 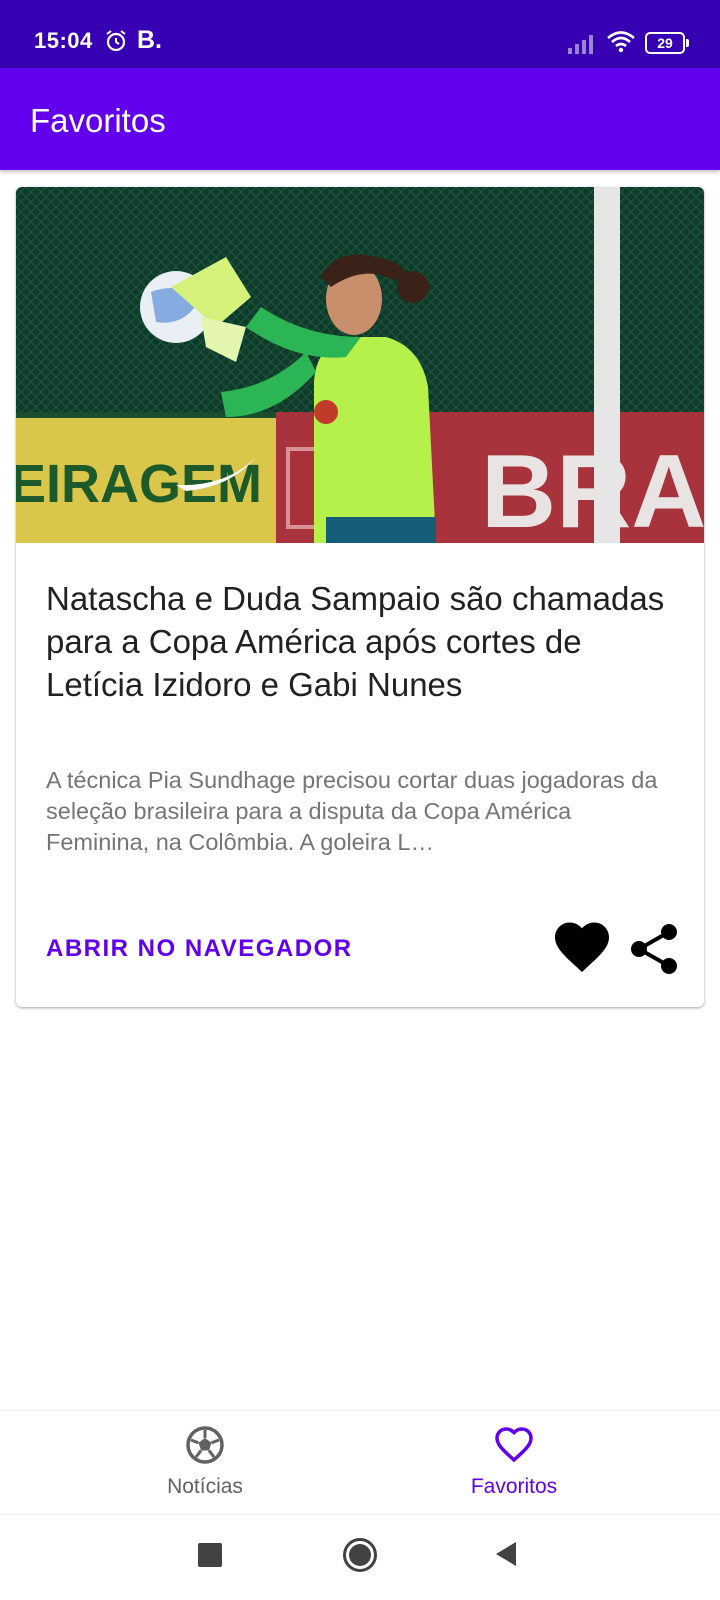 What do you see at coordinates (360, 119) in the screenshot?
I see `app-bar: Favoritos` at bounding box center [360, 119].